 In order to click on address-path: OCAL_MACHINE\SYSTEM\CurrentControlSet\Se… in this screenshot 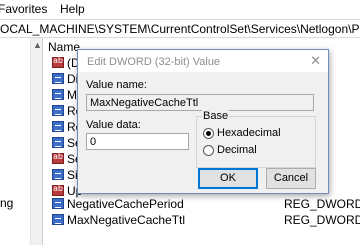, I will do `click(180, 29)`.